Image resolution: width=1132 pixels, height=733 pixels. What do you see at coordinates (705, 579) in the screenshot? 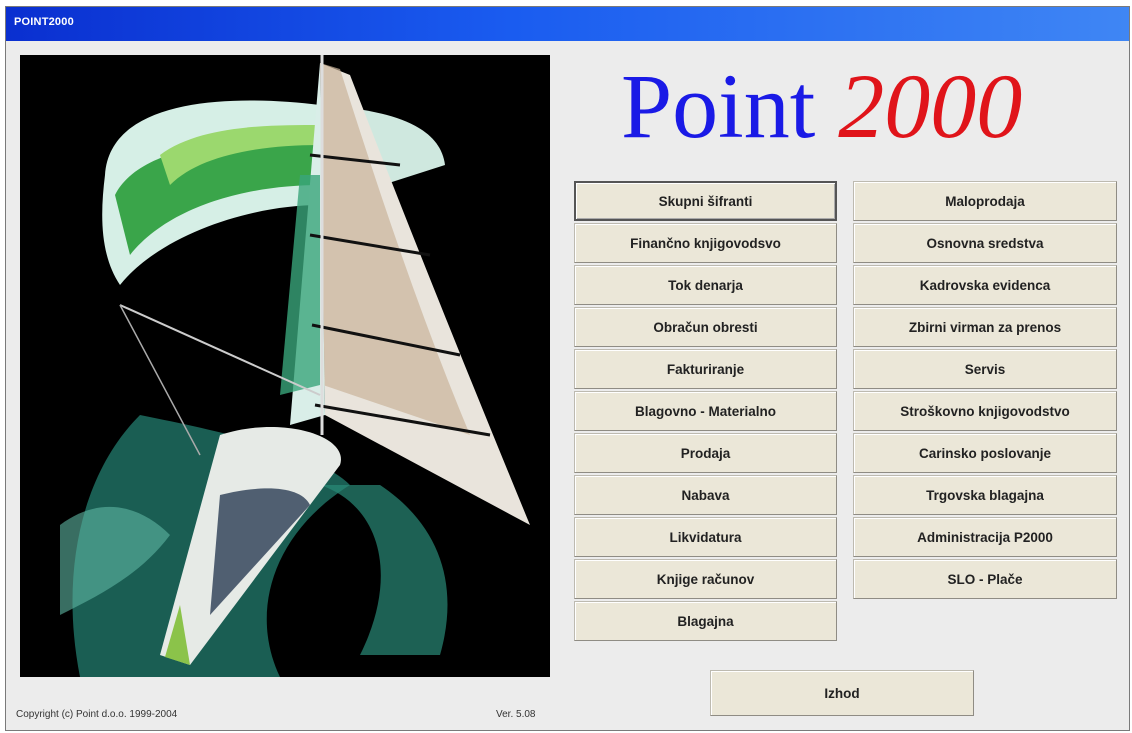
I see `menu-button-knjige-racunov: Knjige računov` at bounding box center [705, 579].